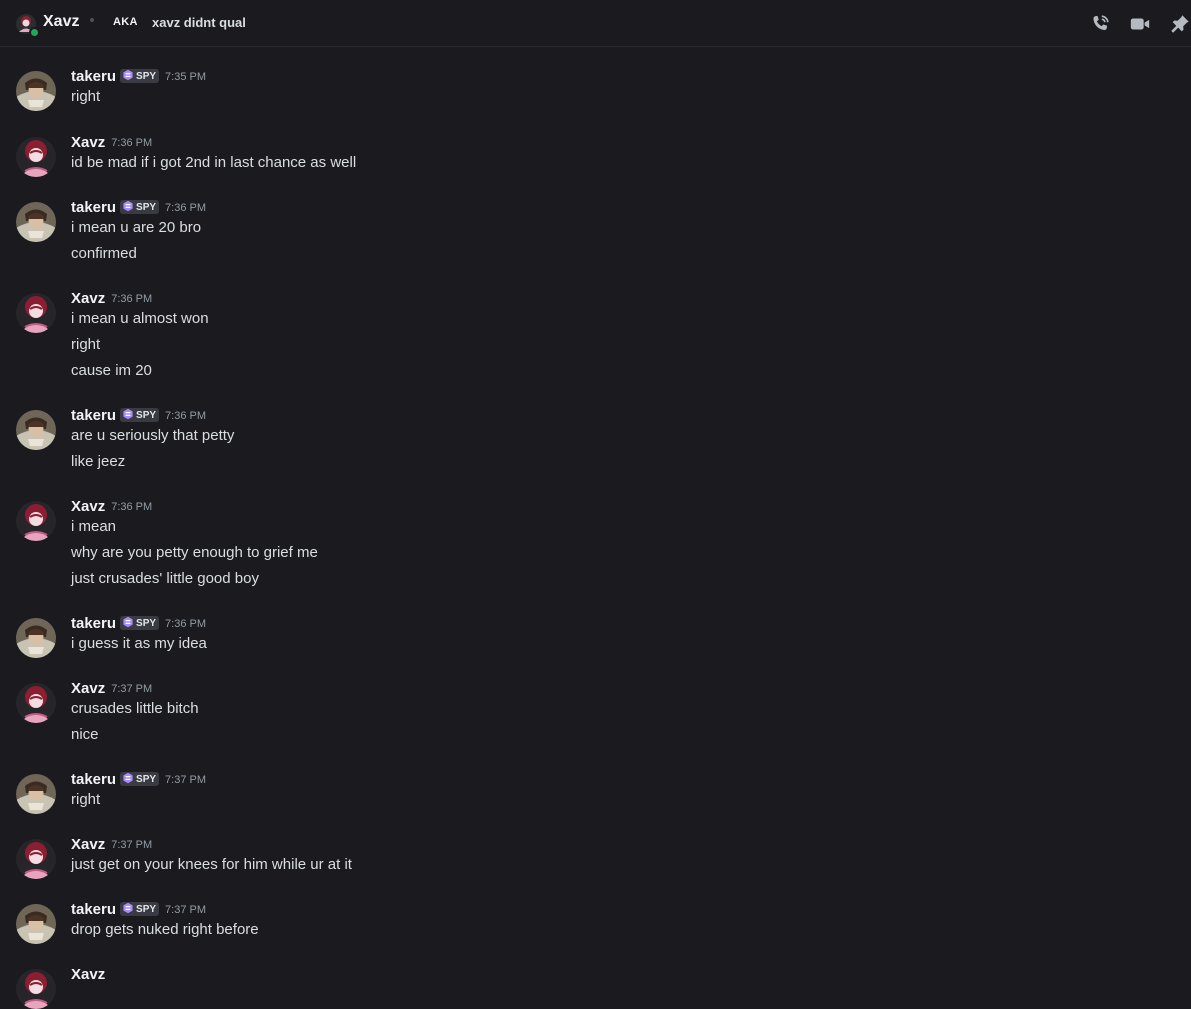  Describe the element at coordinates (153, 435) in the screenshot. I see `message-line: are u seriously that petty` at that location.